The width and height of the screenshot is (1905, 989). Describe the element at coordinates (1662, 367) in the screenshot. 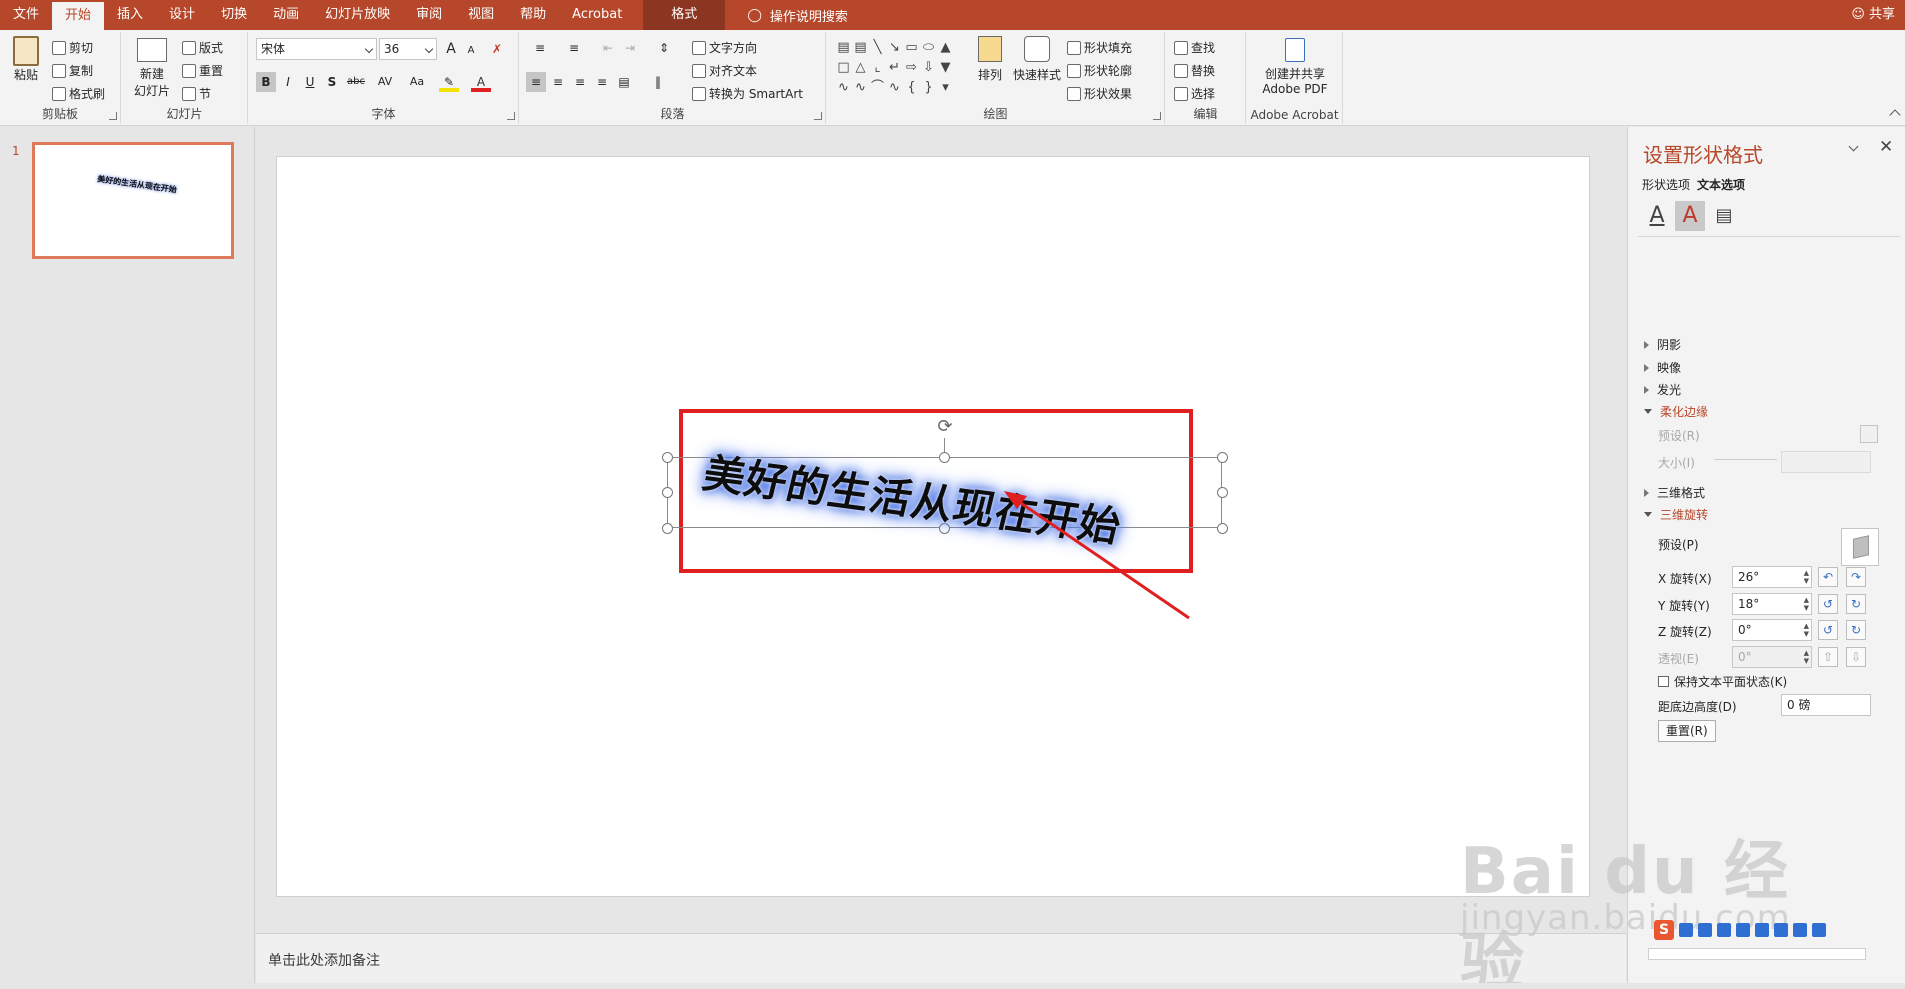

I see `section-reflection: 映像` at that location.